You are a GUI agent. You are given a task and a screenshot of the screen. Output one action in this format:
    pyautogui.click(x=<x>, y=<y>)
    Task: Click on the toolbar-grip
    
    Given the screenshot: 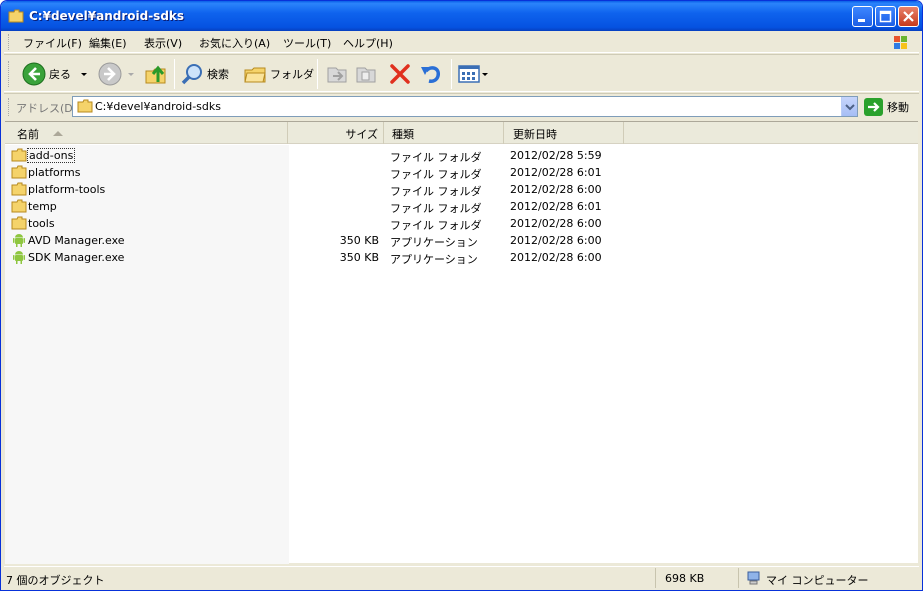 What is the action you would take?
    pyautogui.click(x=9, y=74)
    